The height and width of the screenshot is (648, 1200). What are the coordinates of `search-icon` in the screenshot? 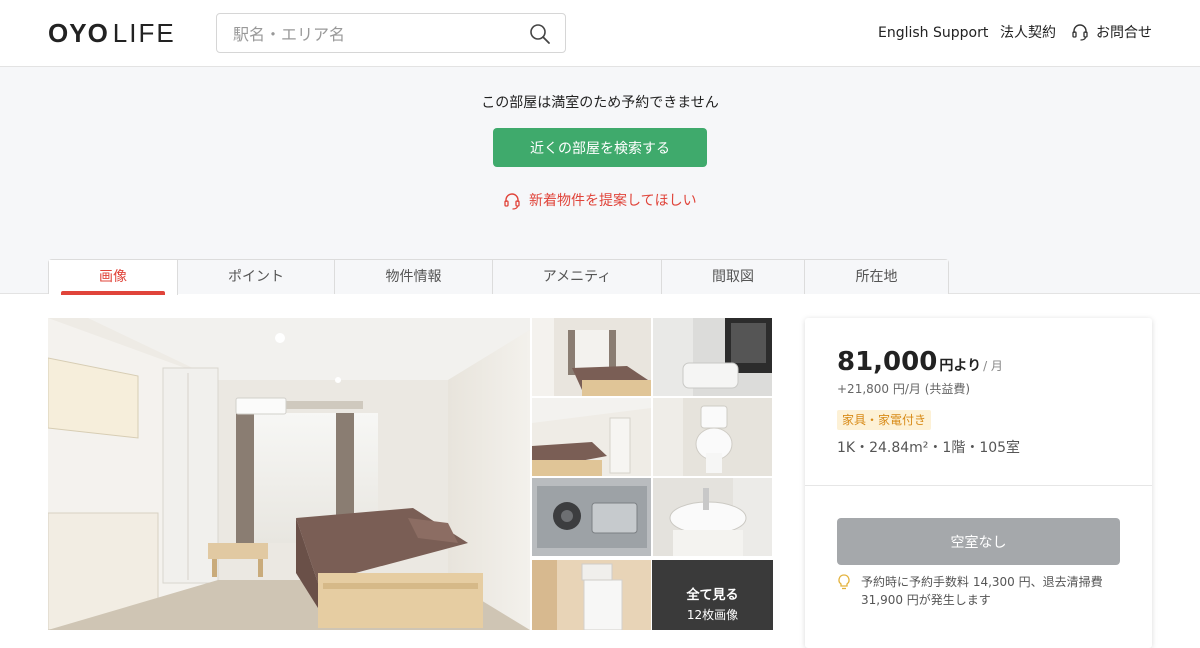 It's located at (540, 34).